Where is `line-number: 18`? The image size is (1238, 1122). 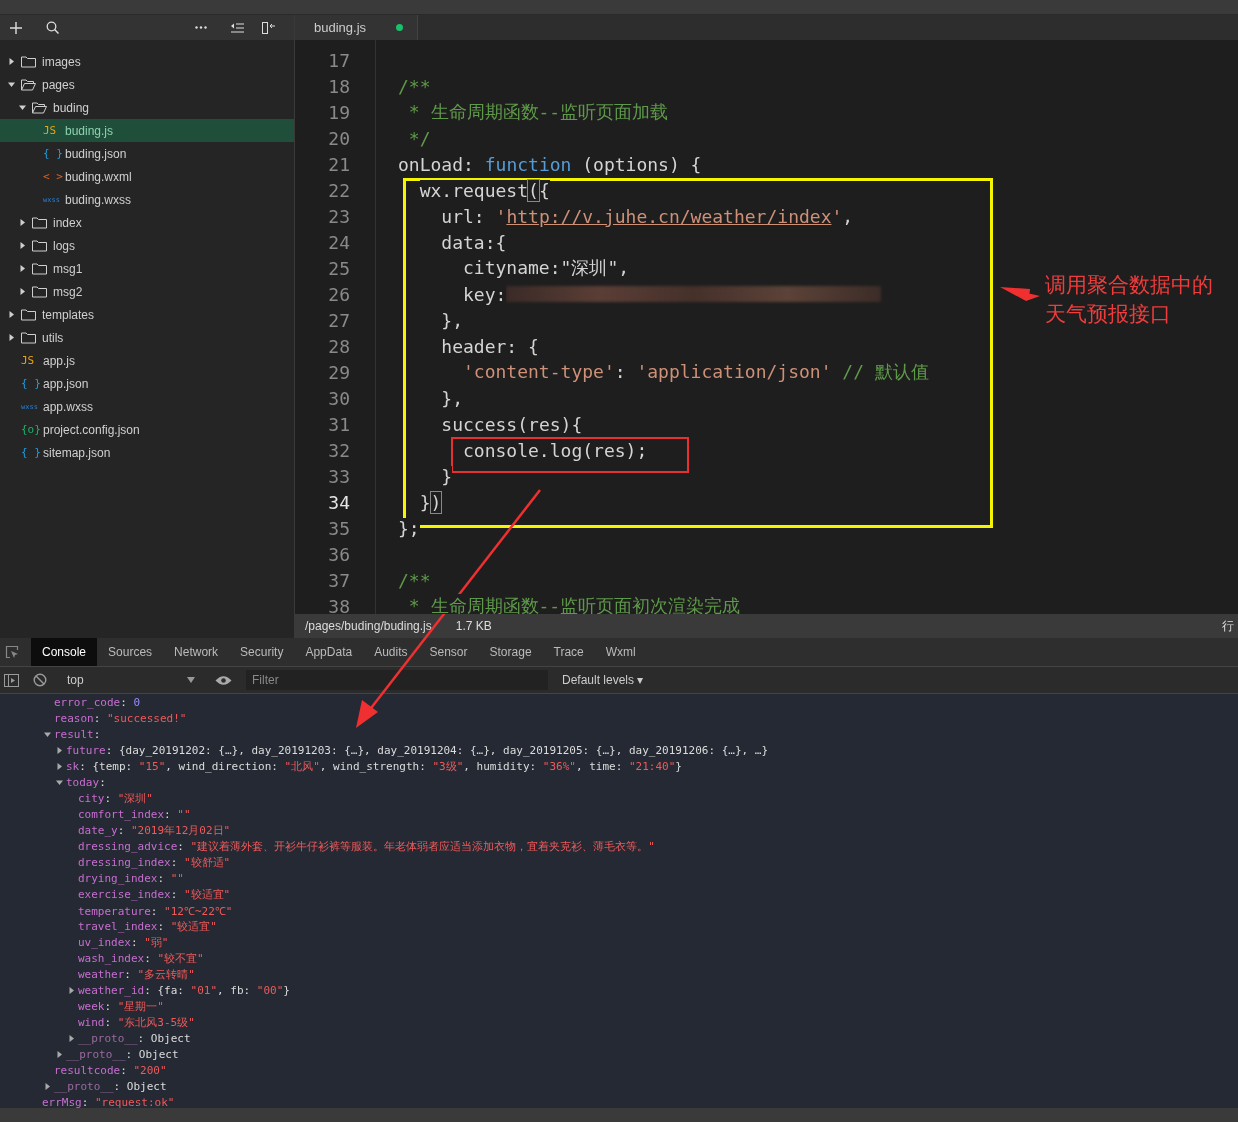 line-number: 18 is located at coordinates (338, 86).